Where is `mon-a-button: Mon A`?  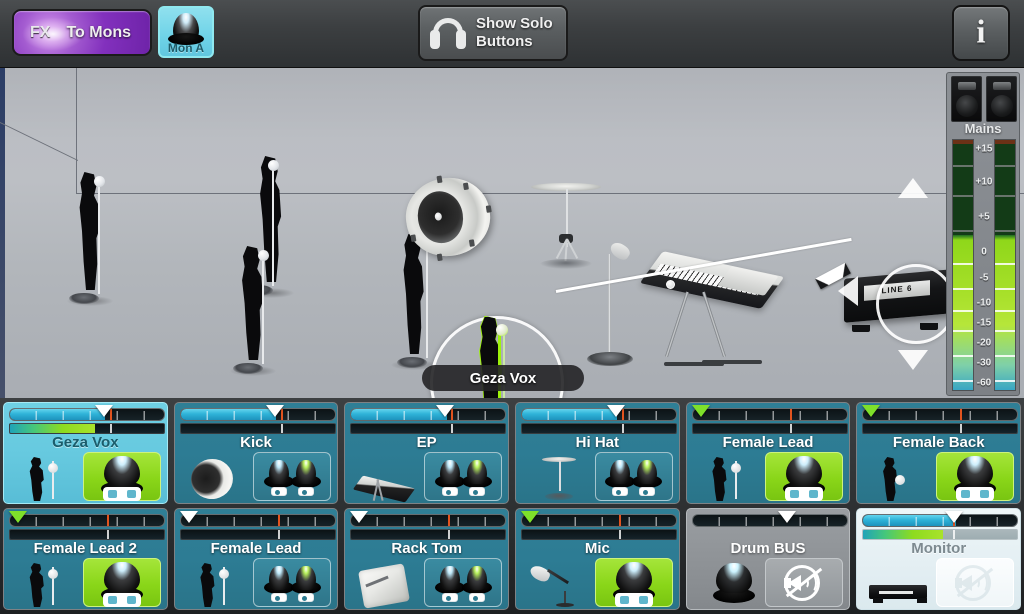
mon-a-button: Mon A is located at coordinates (186, 32).